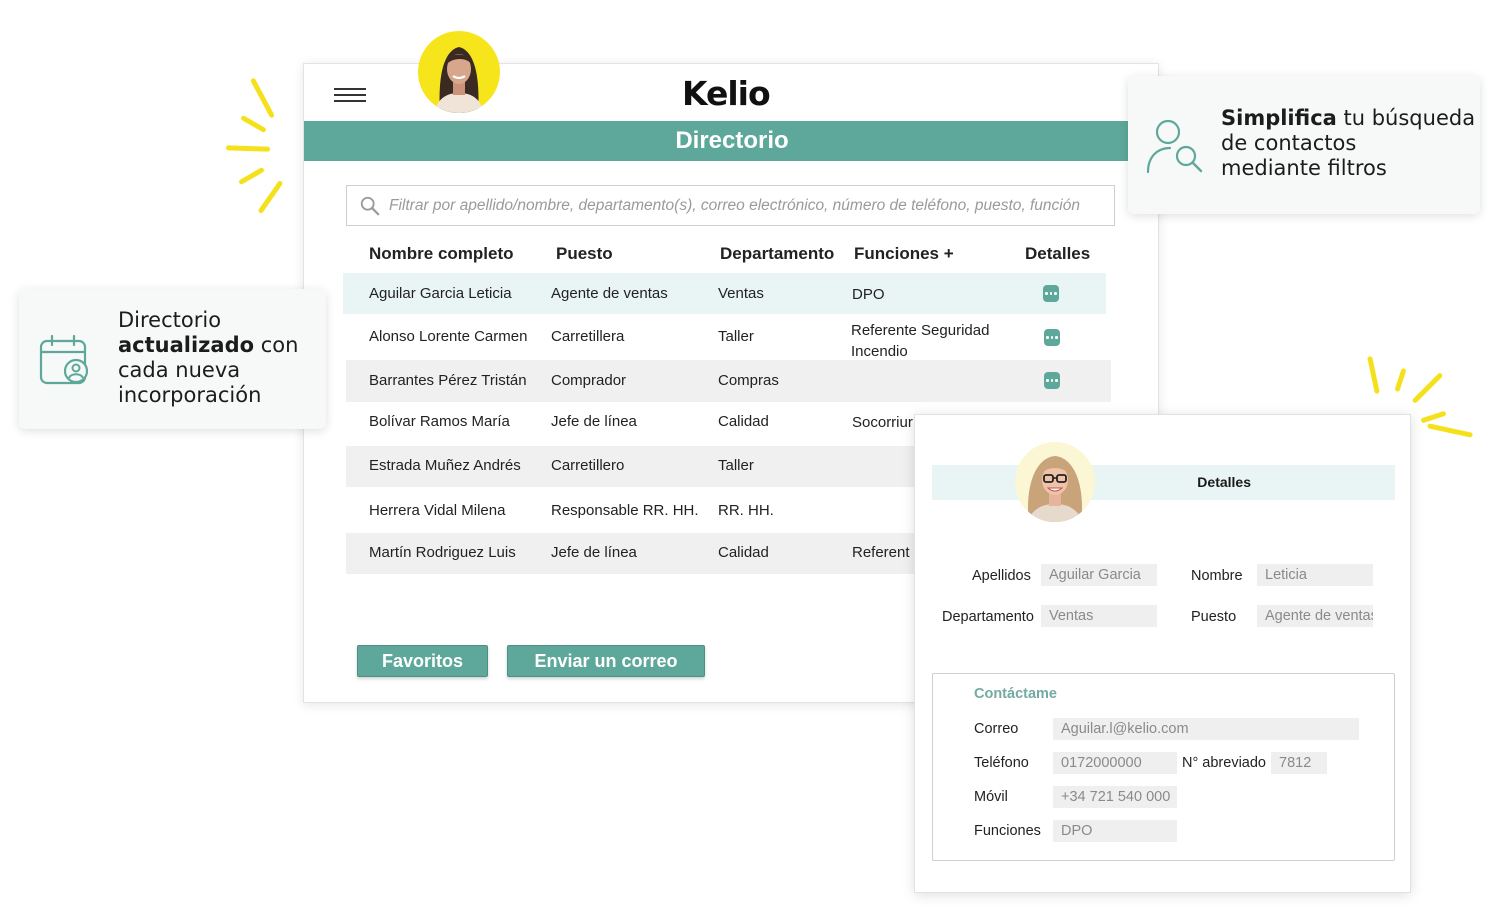 Image resolution: width=1500 pixels, height=915 pixels. I want to click on movil-label: Móvil, so click(991, 797).